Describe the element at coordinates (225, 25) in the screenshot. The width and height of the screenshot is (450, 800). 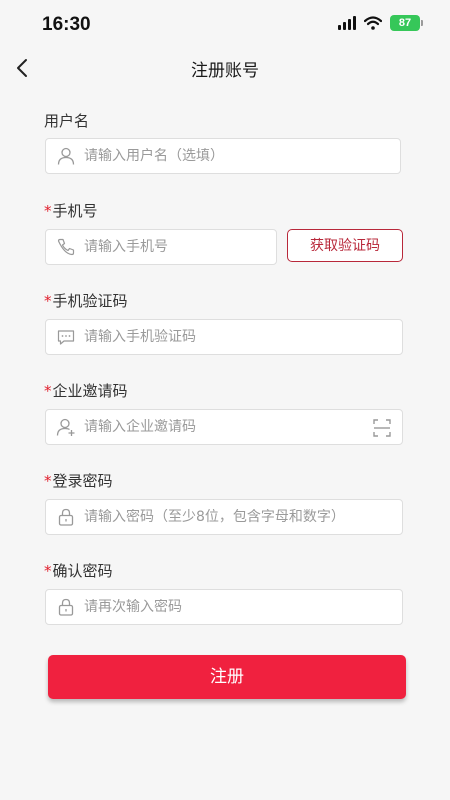
I see `status-bar: 16:30 87` at that location.